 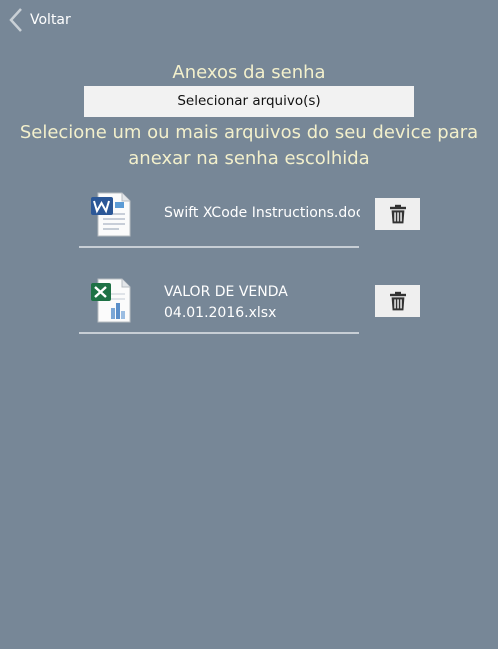 What do you see at coordinates (249, 72) in the screenshot?
I see `page-title: Anexos da senha` at bounding box center [249, 72].